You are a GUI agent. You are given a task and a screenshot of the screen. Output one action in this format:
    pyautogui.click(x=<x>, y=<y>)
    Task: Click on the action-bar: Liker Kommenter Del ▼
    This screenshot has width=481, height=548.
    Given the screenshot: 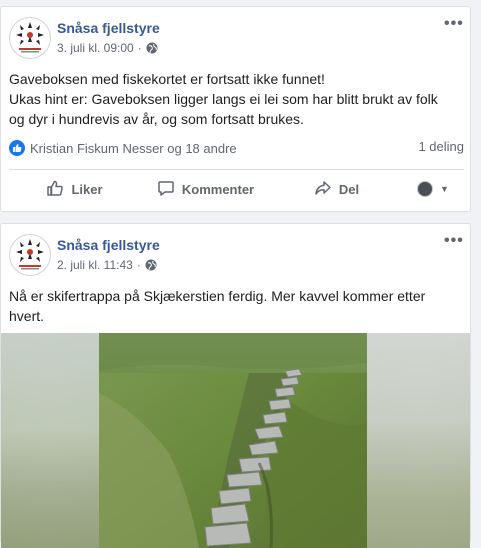 What is the action you would take?
    pyautogui.click(x=236, y=189)
    